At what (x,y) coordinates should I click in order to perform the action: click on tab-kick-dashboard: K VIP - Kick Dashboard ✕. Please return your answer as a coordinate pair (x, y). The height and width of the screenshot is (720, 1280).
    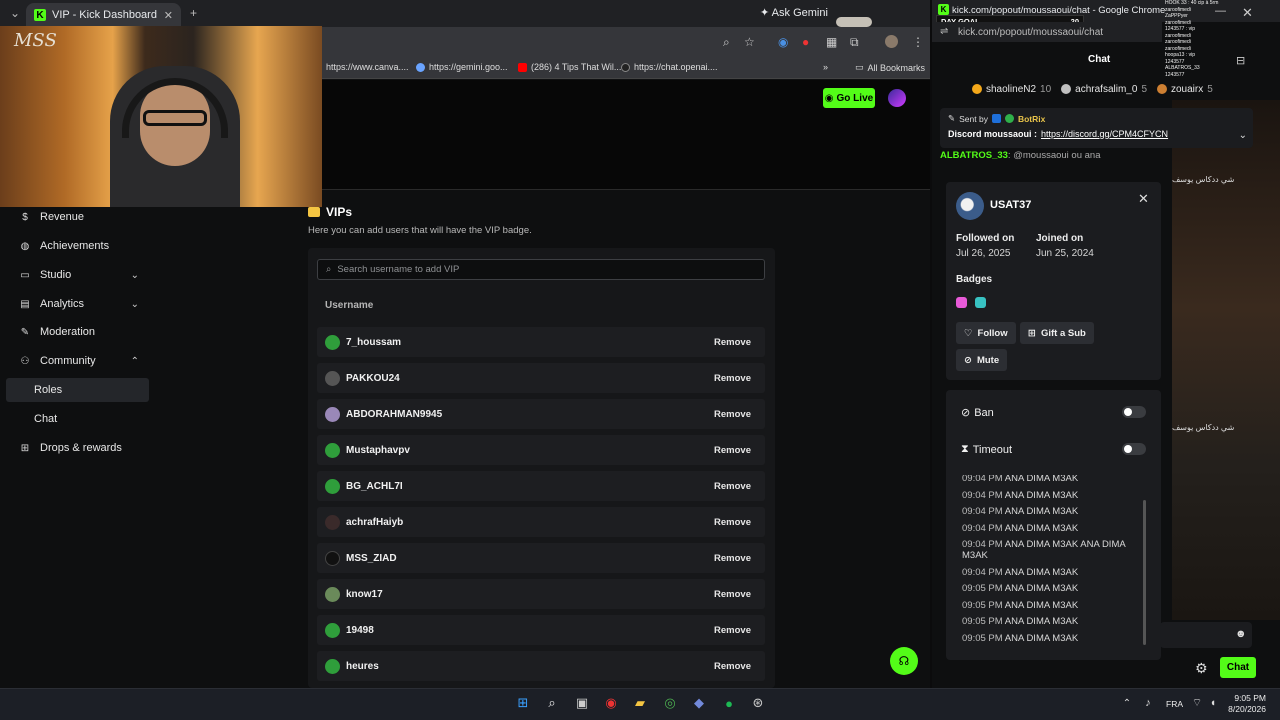
    Looking at the image, I should click on (103, 15).